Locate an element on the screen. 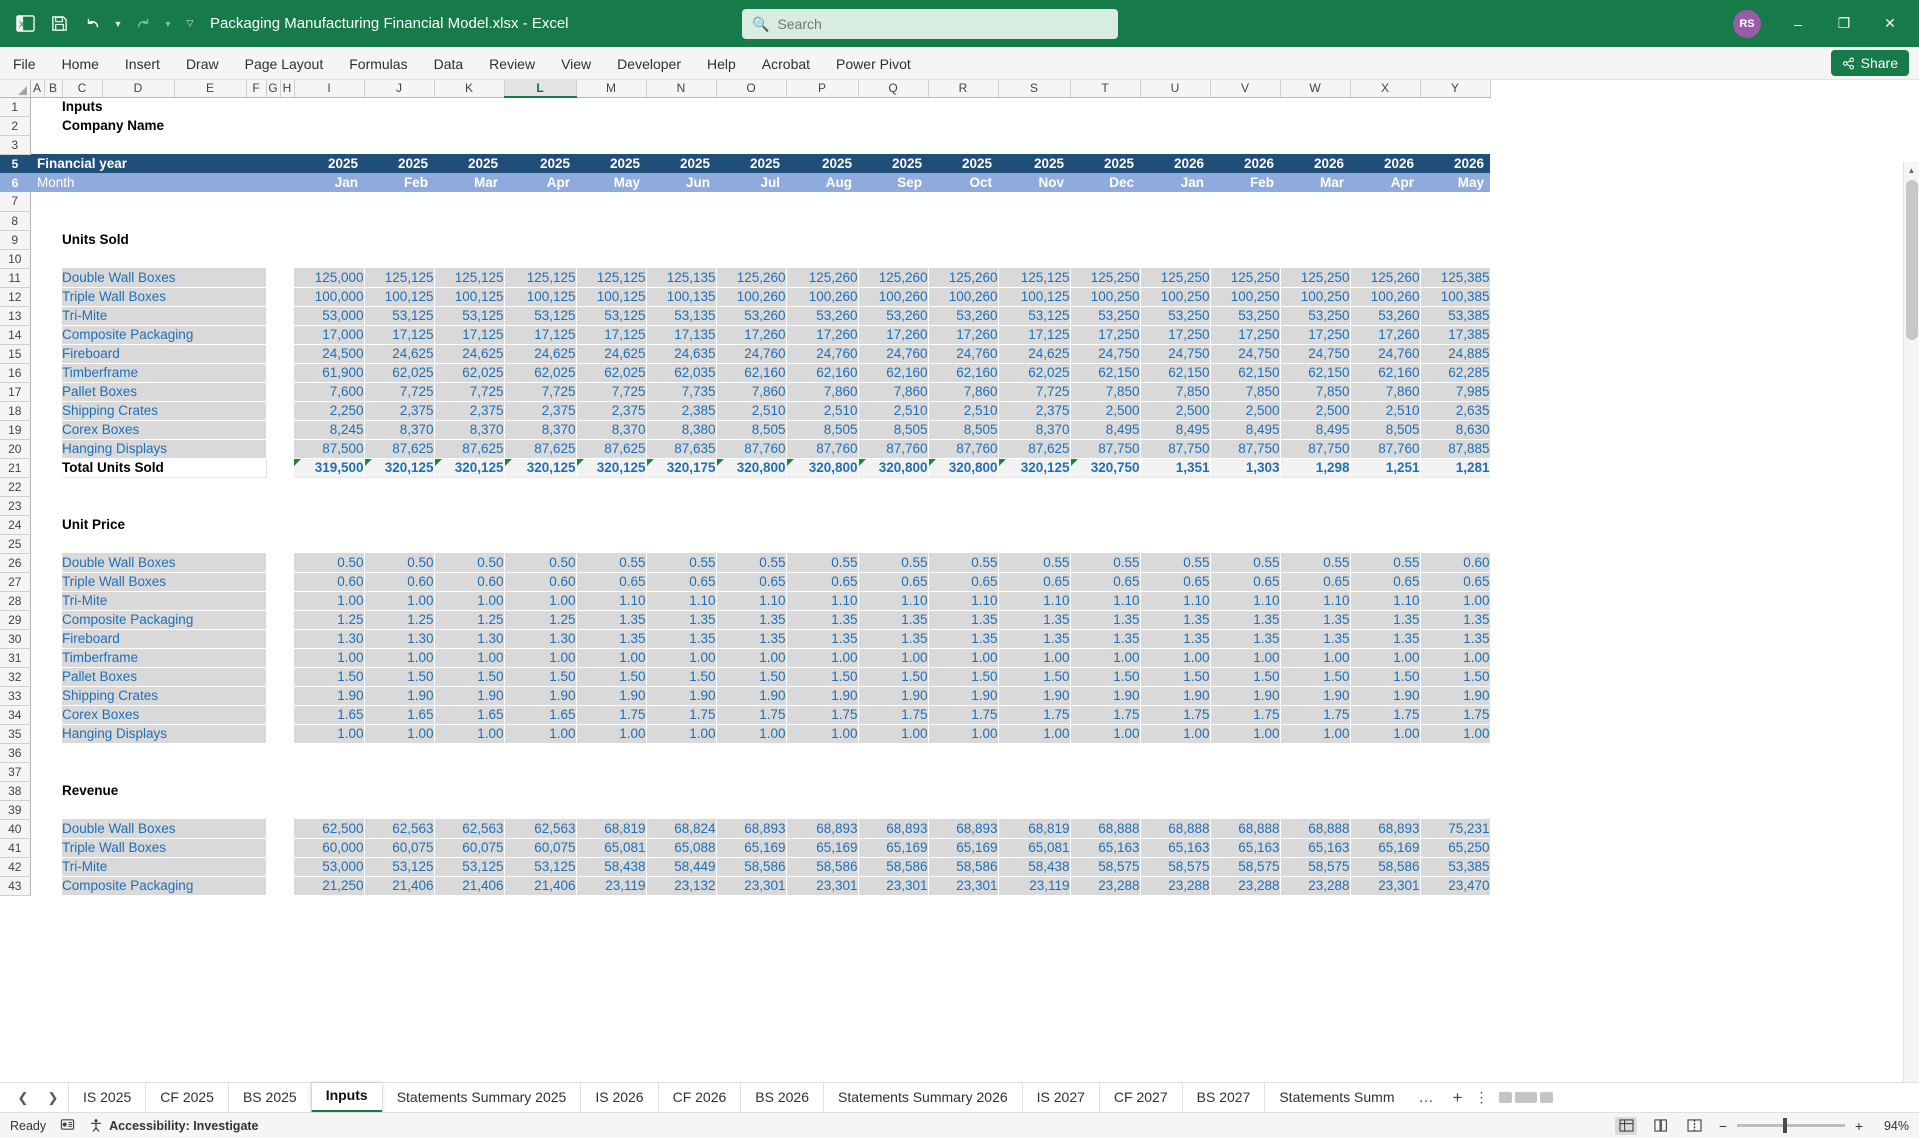 The image size is (1919, 1138). data-cell: 65,169 is located at coordinates (1385, 848).